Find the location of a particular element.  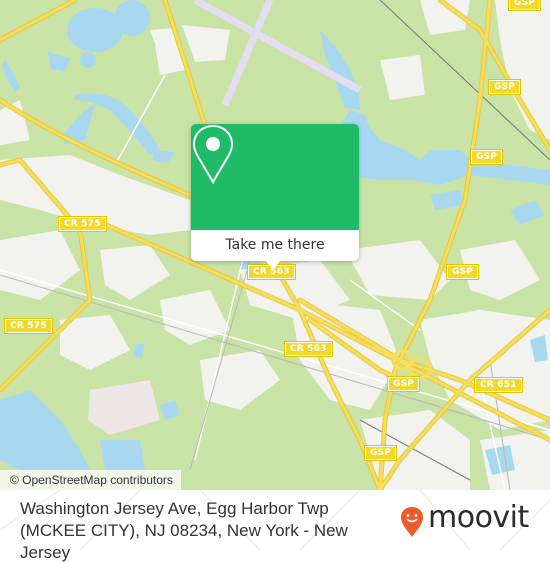

location-pin-icon is located at coordinates (213, 154).